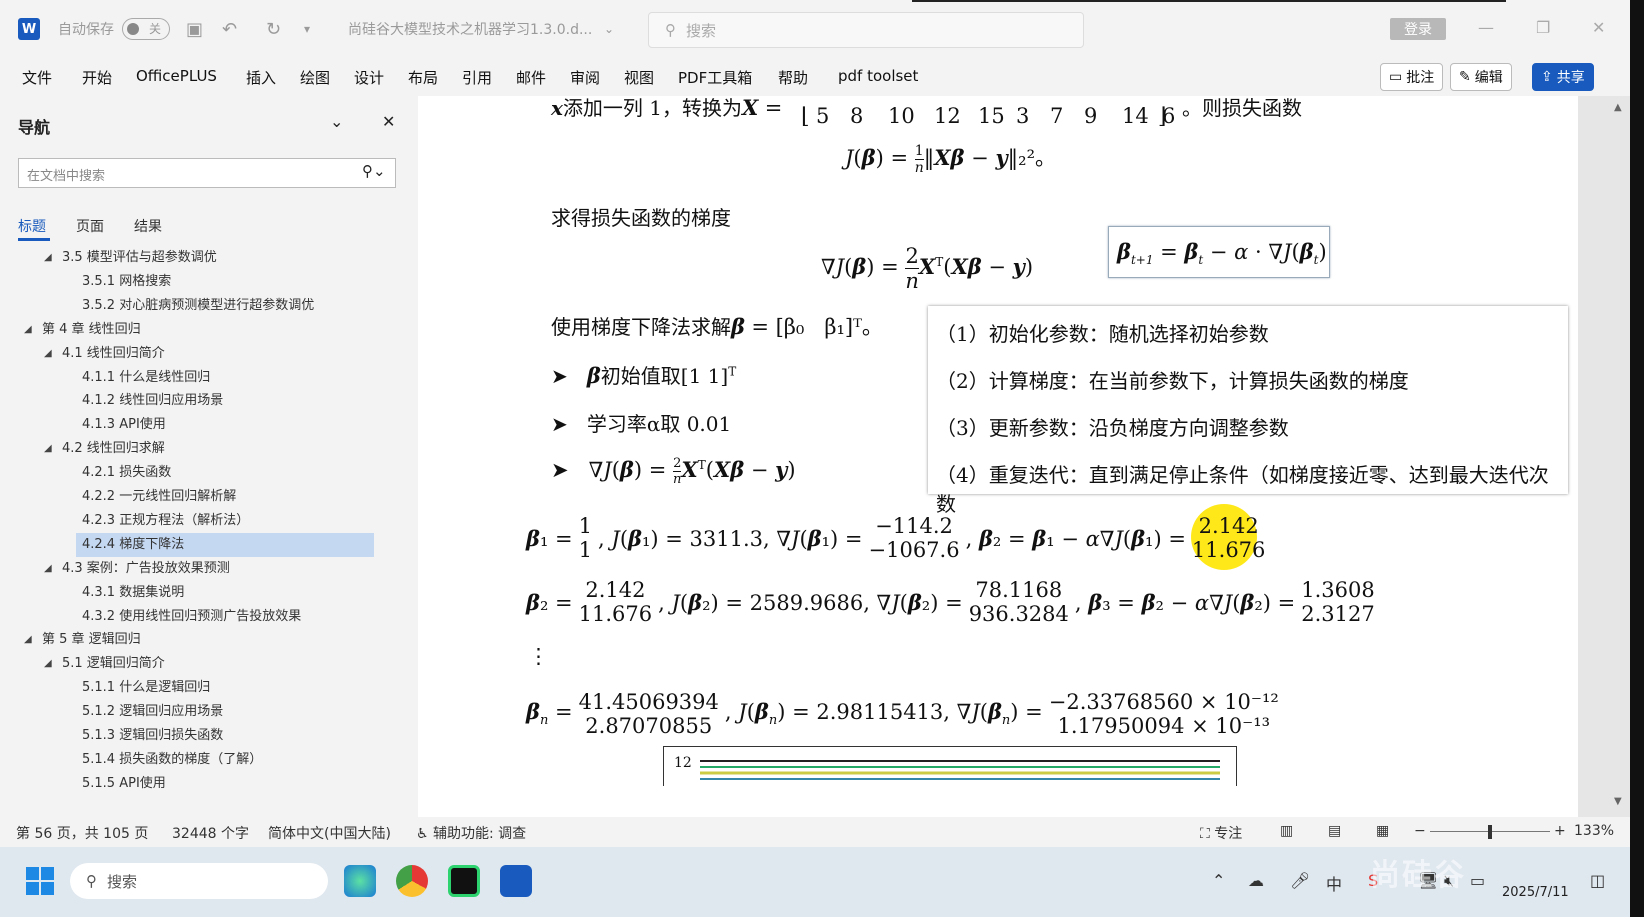 Image resolution: width=1644 pixels, height=917 pixels. I want to click on menu-item: 视图, so click(639, 77).